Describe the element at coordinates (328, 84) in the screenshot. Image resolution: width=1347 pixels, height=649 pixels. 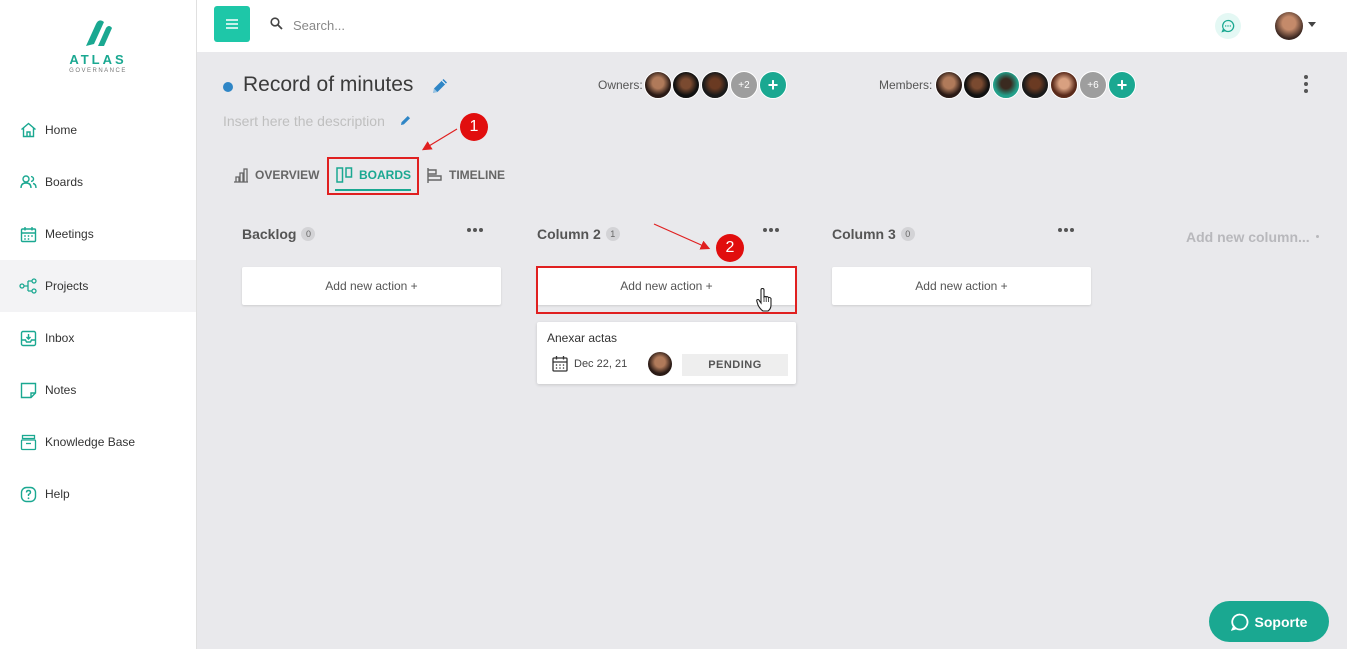
I see `project-title: Record of minutes` at that location.